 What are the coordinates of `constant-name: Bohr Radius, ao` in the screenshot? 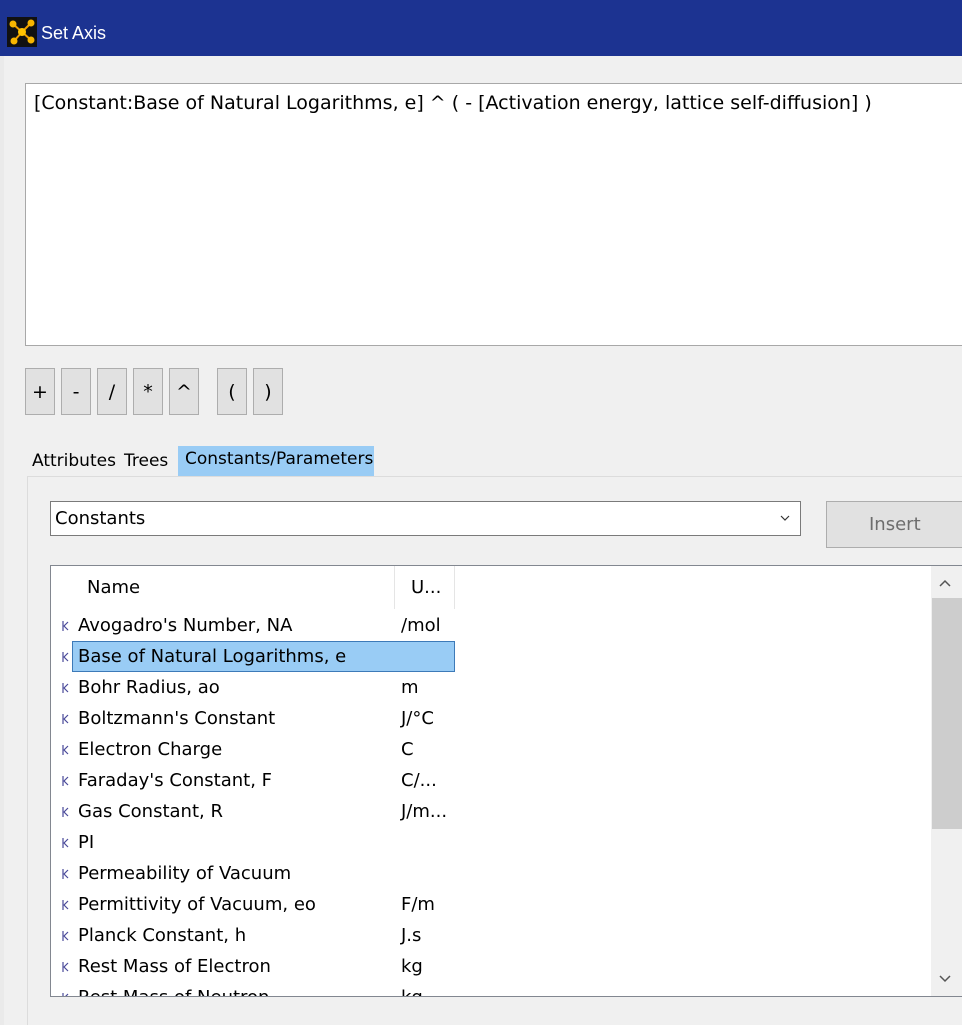 It's located at (149, 687).